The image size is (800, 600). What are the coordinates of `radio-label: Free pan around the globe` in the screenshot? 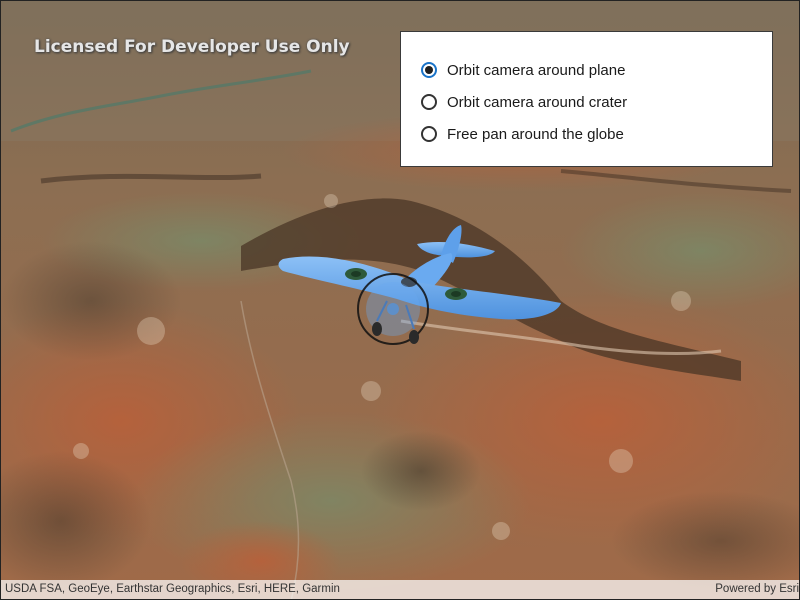 It's located at (535, 134).